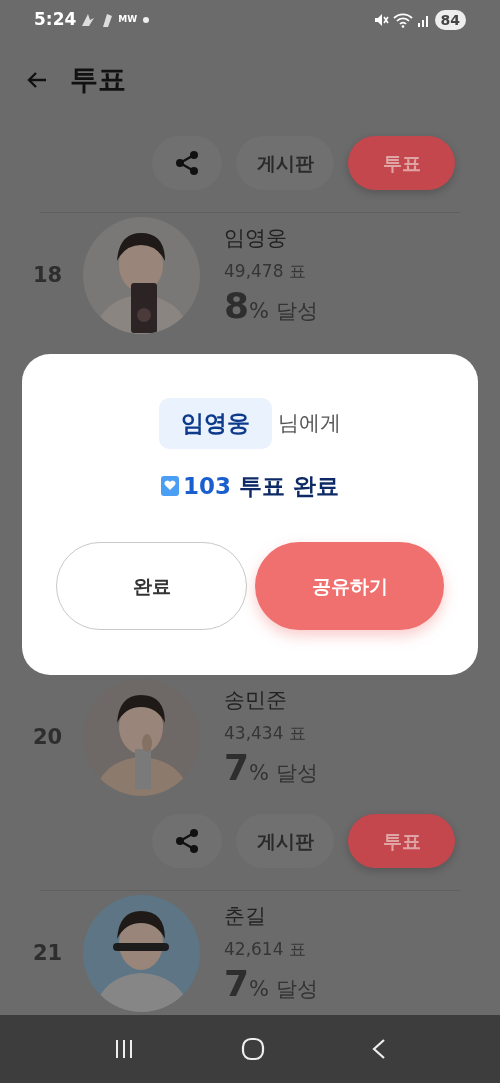 Image resolution: width=500 pixels, height=1083 pixels. What do you see at coordinates (128, 20) in the screenshot?
I see `notification-text: MW` at bounding box center [128, 20].